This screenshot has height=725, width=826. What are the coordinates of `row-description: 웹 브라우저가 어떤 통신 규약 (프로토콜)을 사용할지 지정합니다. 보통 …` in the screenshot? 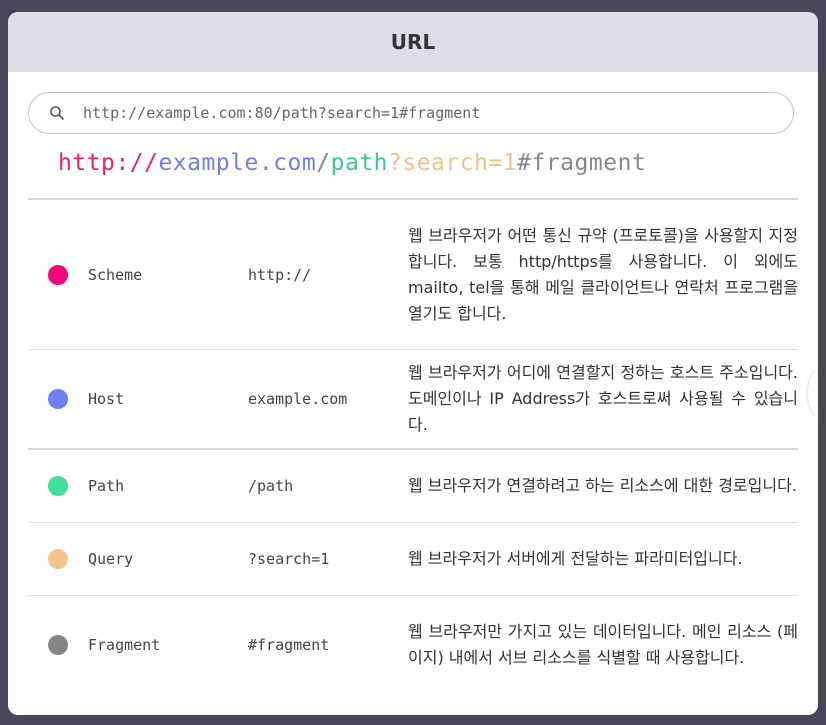 It's located at (603, 274).